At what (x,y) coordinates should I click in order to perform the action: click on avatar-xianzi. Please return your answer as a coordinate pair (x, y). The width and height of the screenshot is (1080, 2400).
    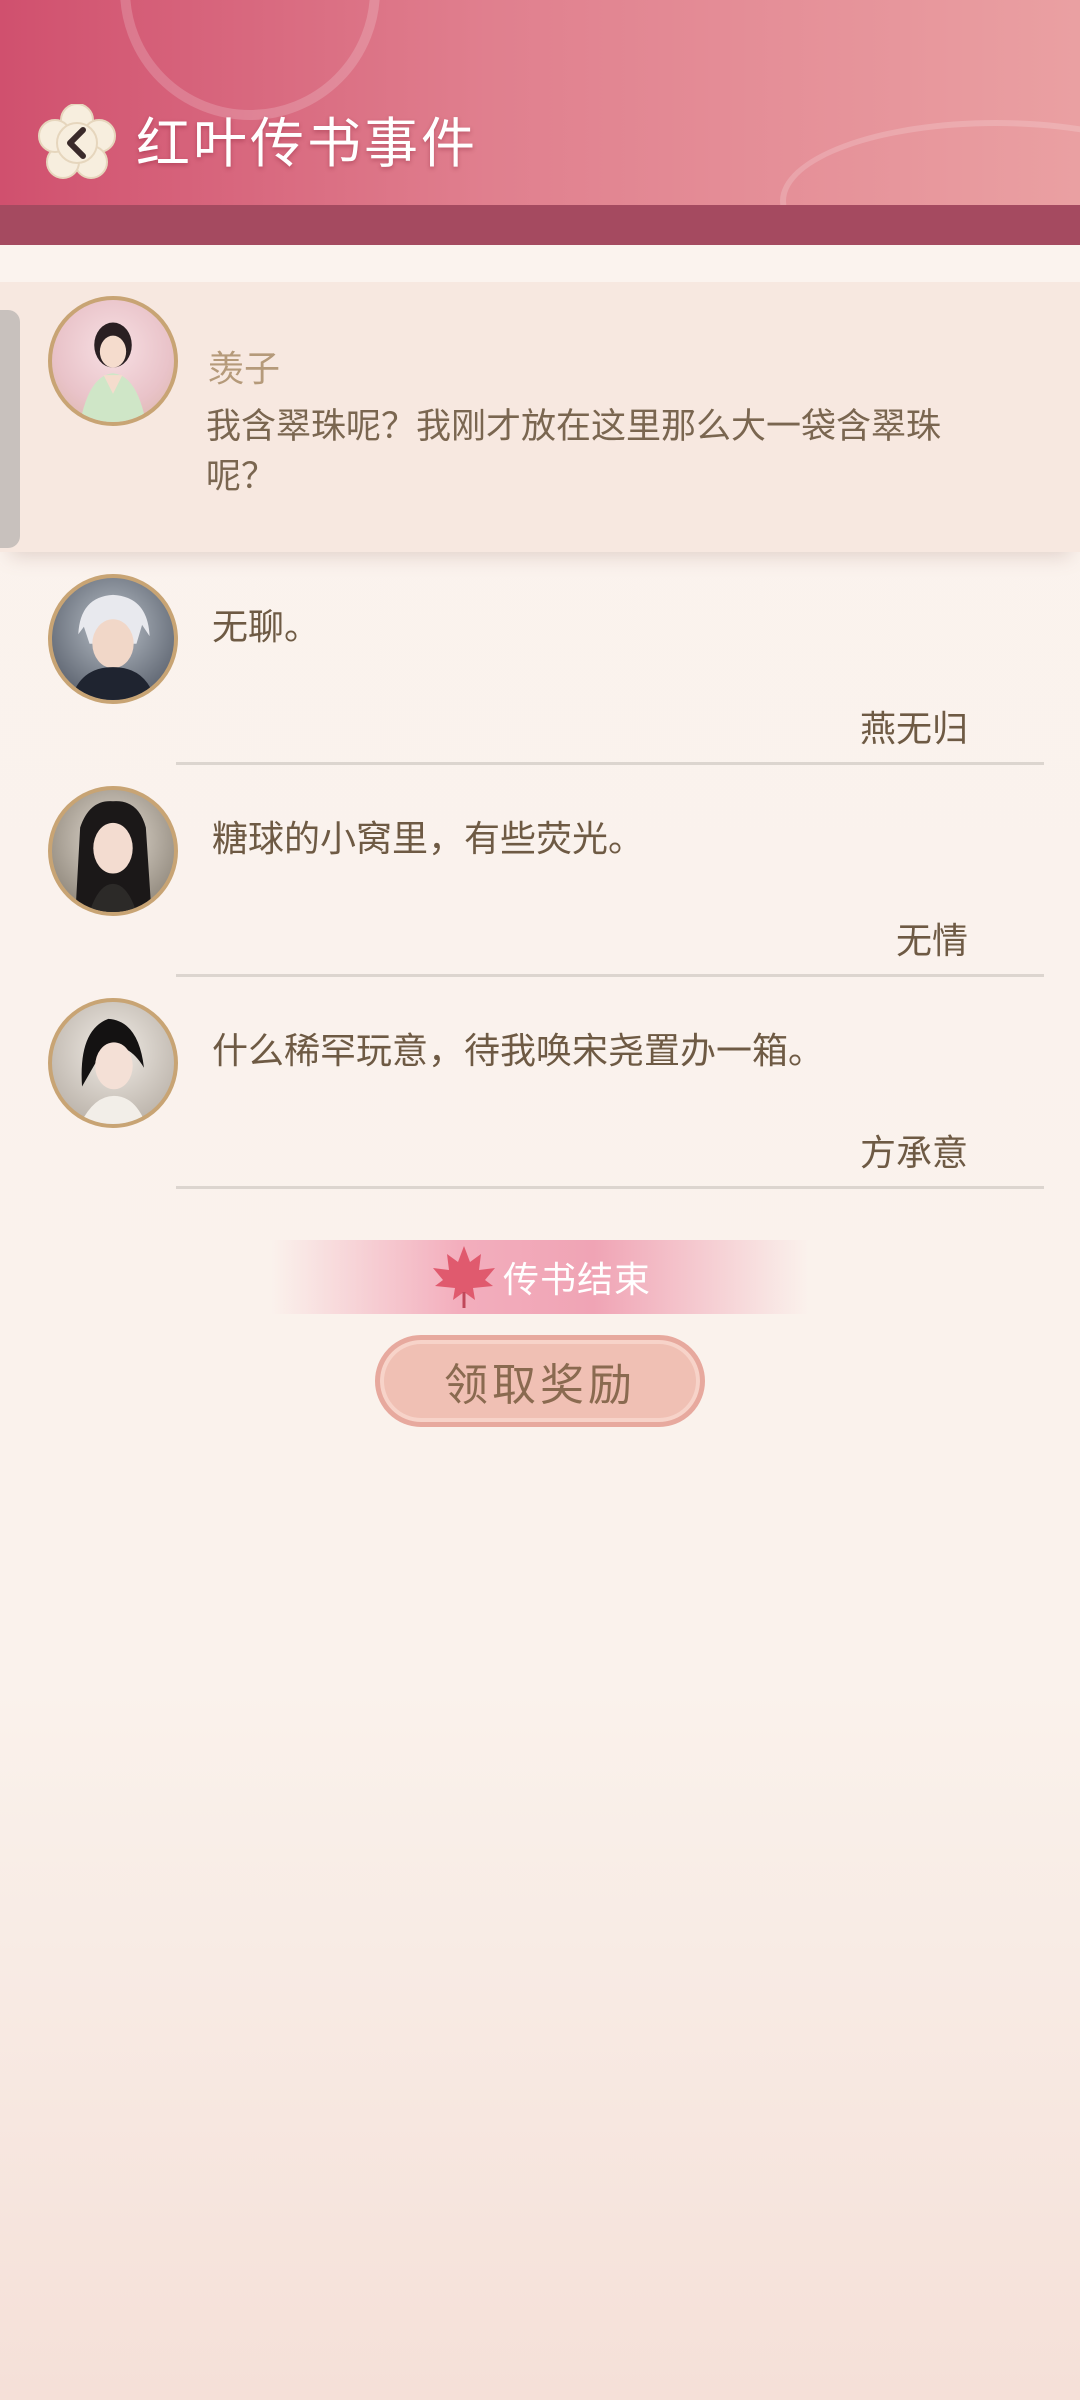
    Looking at the image, I should click on (113, 361).